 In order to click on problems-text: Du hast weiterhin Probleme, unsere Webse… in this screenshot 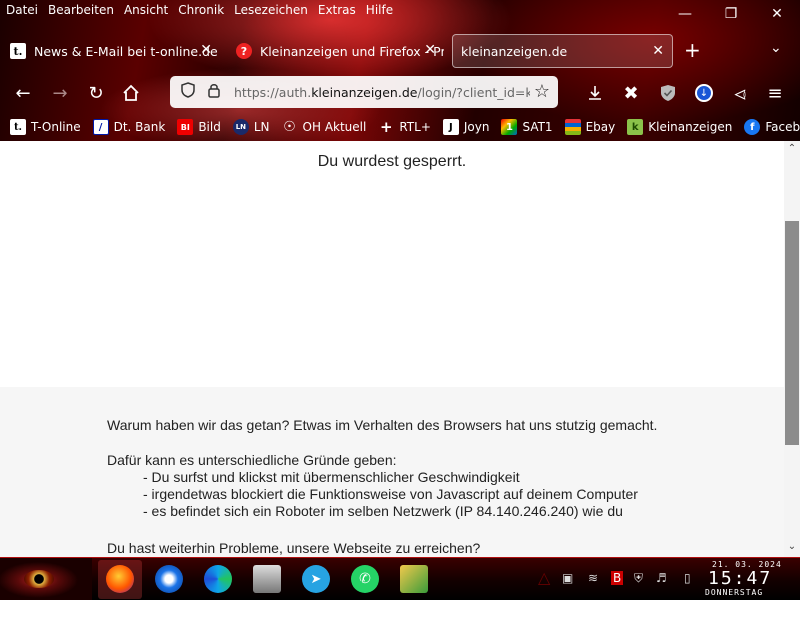, I will do `click(294, 548)`.